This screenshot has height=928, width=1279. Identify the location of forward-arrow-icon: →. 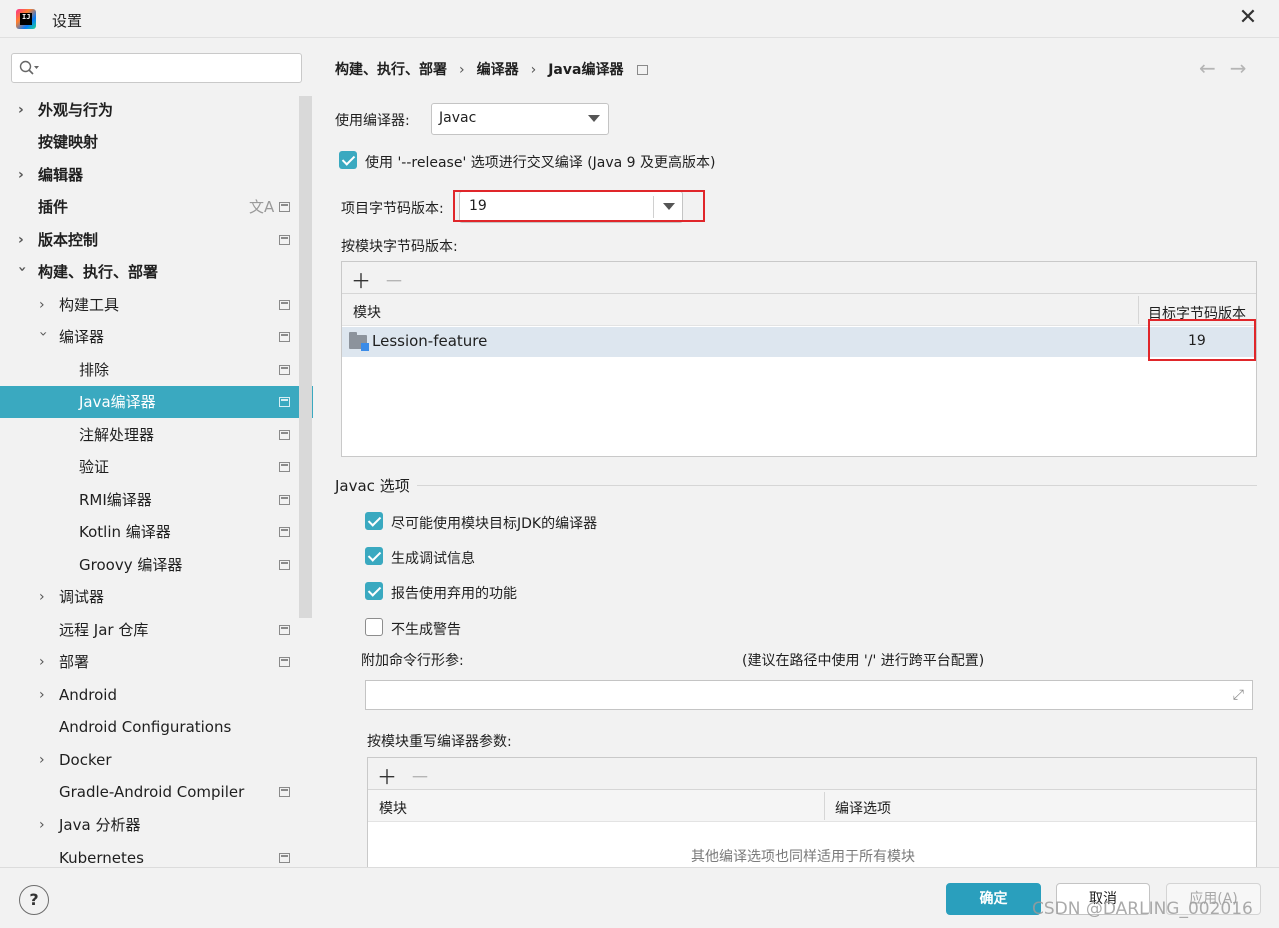
(1245, 68).